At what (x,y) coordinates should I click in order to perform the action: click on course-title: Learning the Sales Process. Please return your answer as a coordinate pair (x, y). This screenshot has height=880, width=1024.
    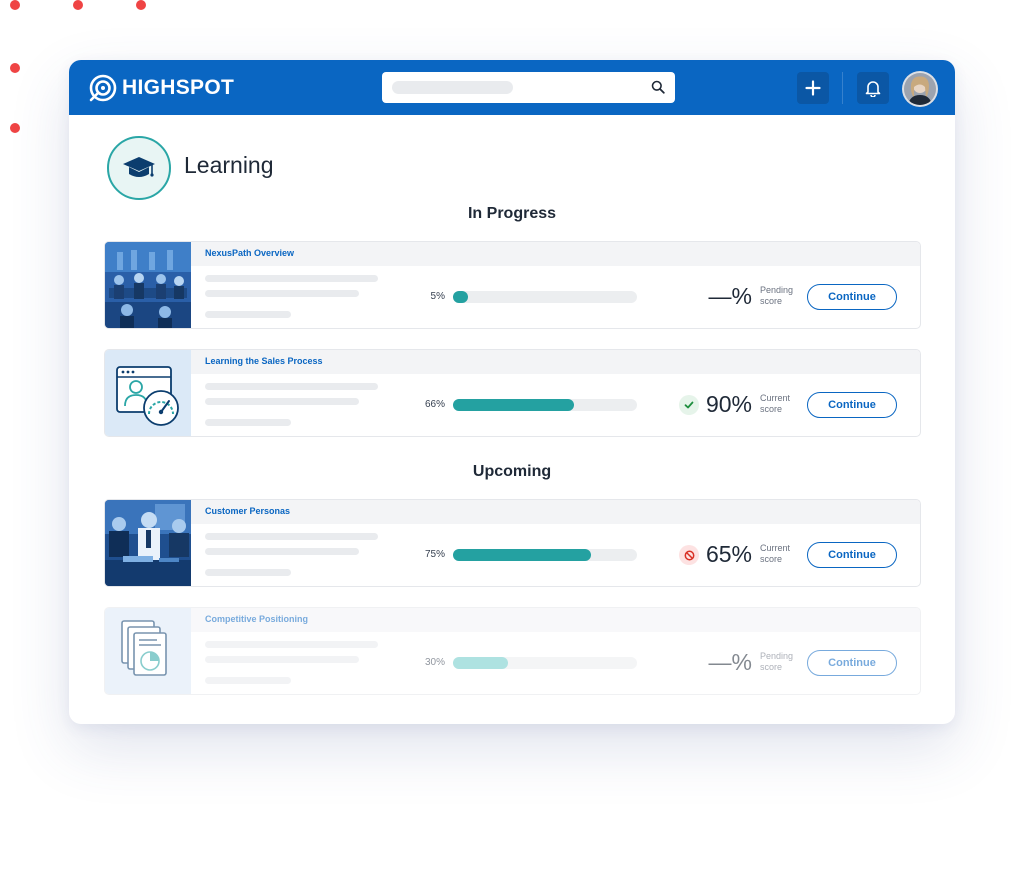
    Looking at the image, I should click on (264, 361).